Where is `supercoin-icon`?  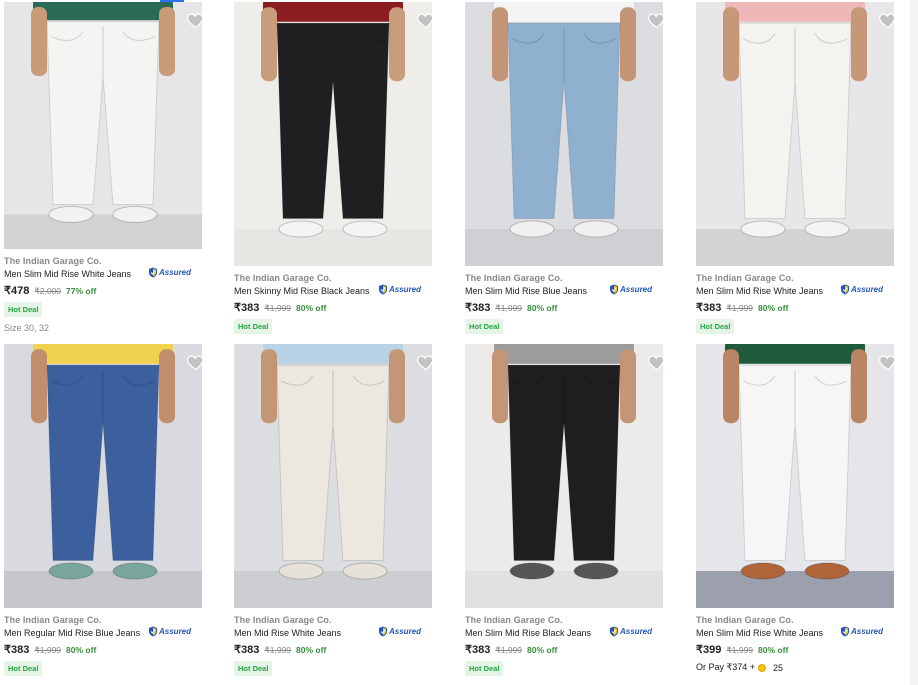 supercoin-icon is located at coordinates (762, 667).